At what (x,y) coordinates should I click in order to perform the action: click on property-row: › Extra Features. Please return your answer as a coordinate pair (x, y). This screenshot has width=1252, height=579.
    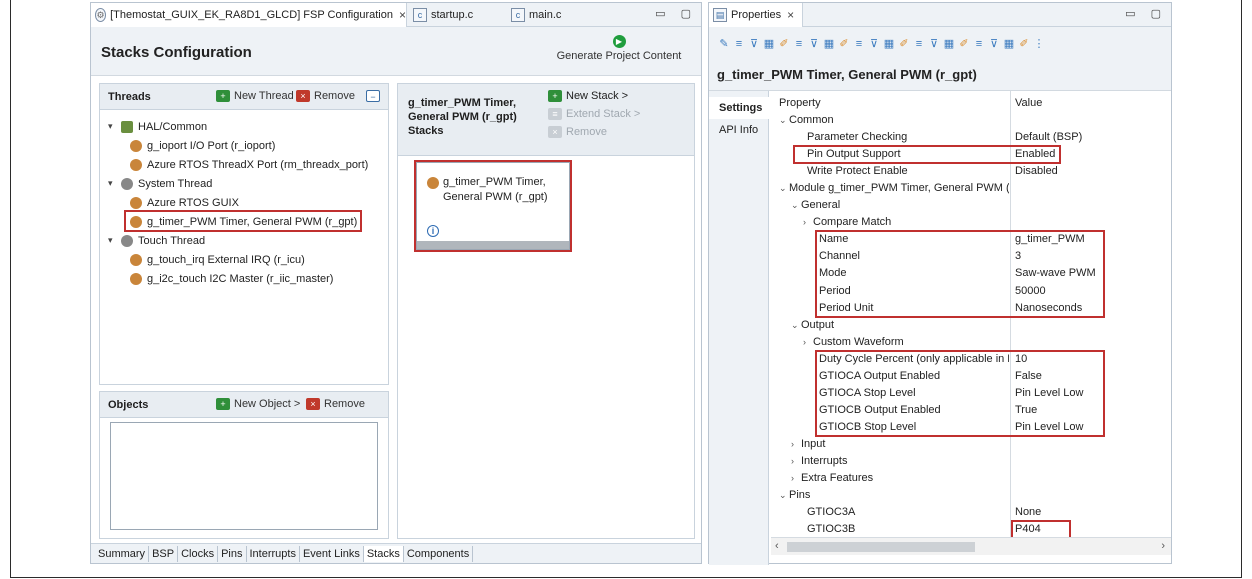
    Looking at the image, I should click on (971, 478).